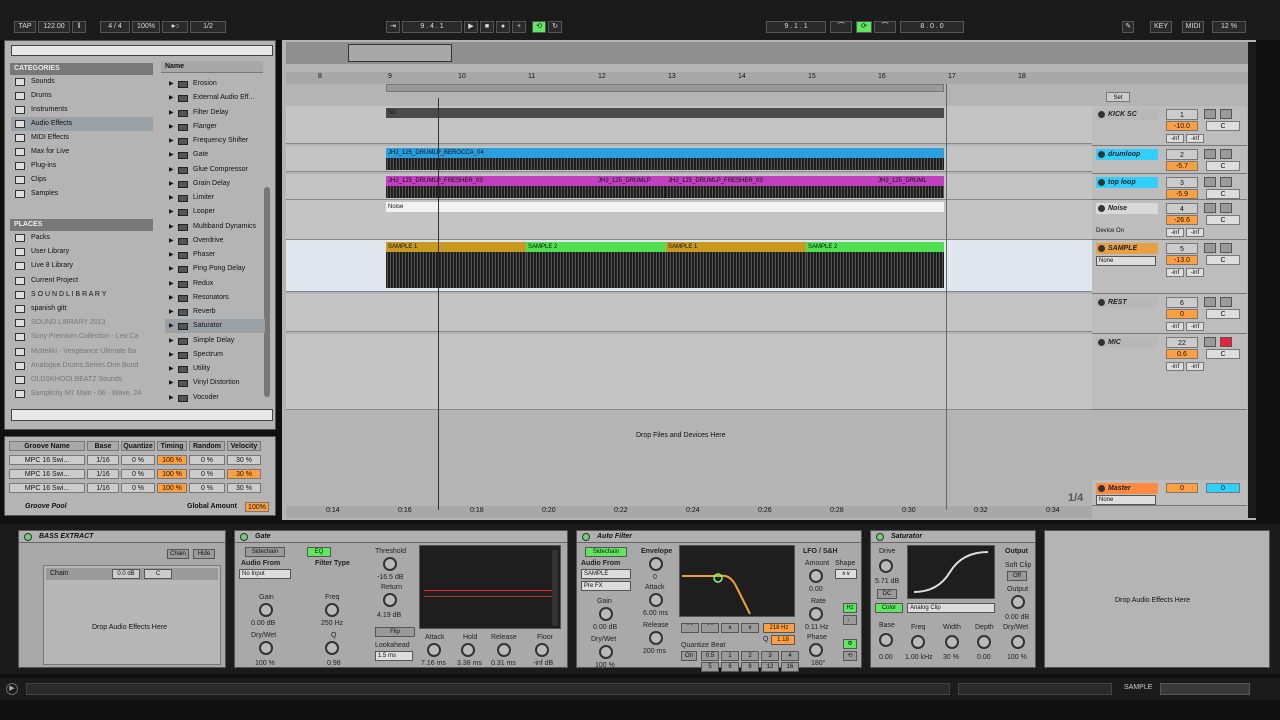 This screenshot has height=720, width=1280. Describe the element at coordinates (82, 152) in the screenshot. I see `category-item: Max for Live` at that location.